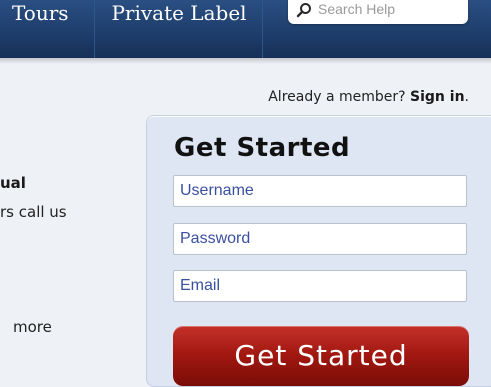 The height and width of the screenshot is (387, 491). Describe the element at coordinates (356, 9) in the screenshot. I see `search-placeholder: Search Help` at that location.